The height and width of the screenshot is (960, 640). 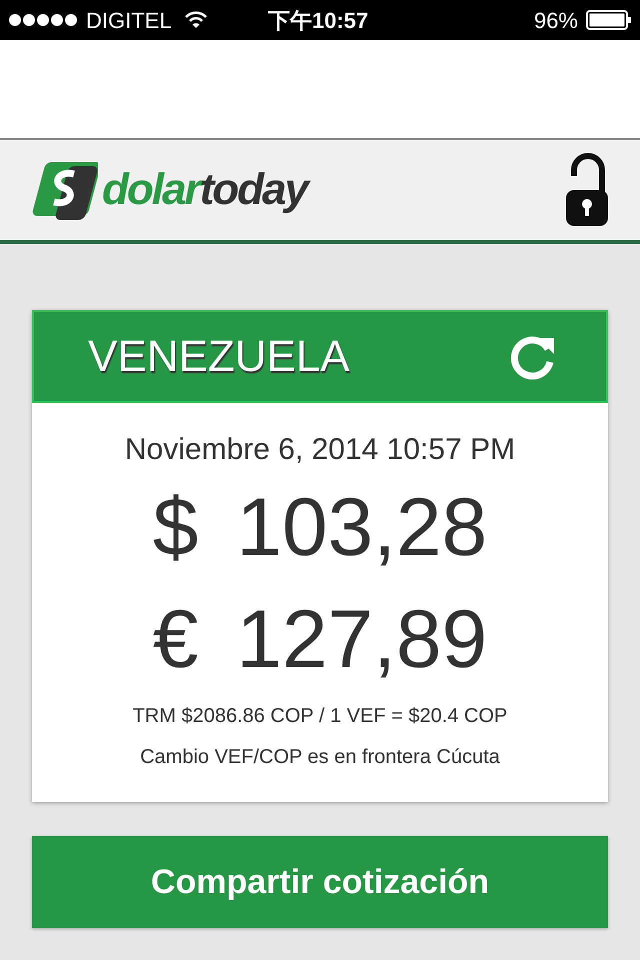 I want to click on clock-time: 下午10:57, so click(x=318, y=20).